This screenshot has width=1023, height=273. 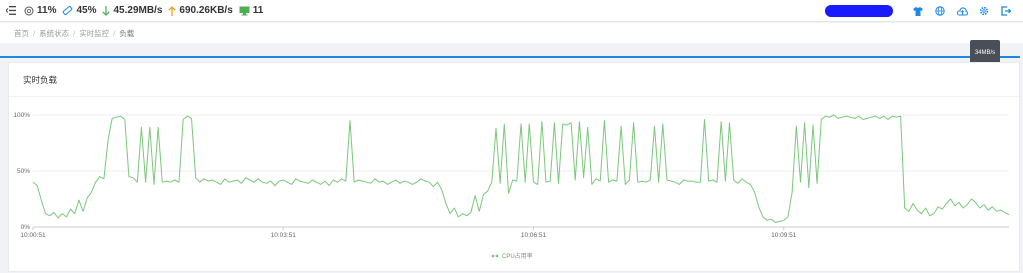 I want to click on top-status-bar: 11% 45% 45.29MB/s 690.26KB/s 11, so click(x=511, y=11).